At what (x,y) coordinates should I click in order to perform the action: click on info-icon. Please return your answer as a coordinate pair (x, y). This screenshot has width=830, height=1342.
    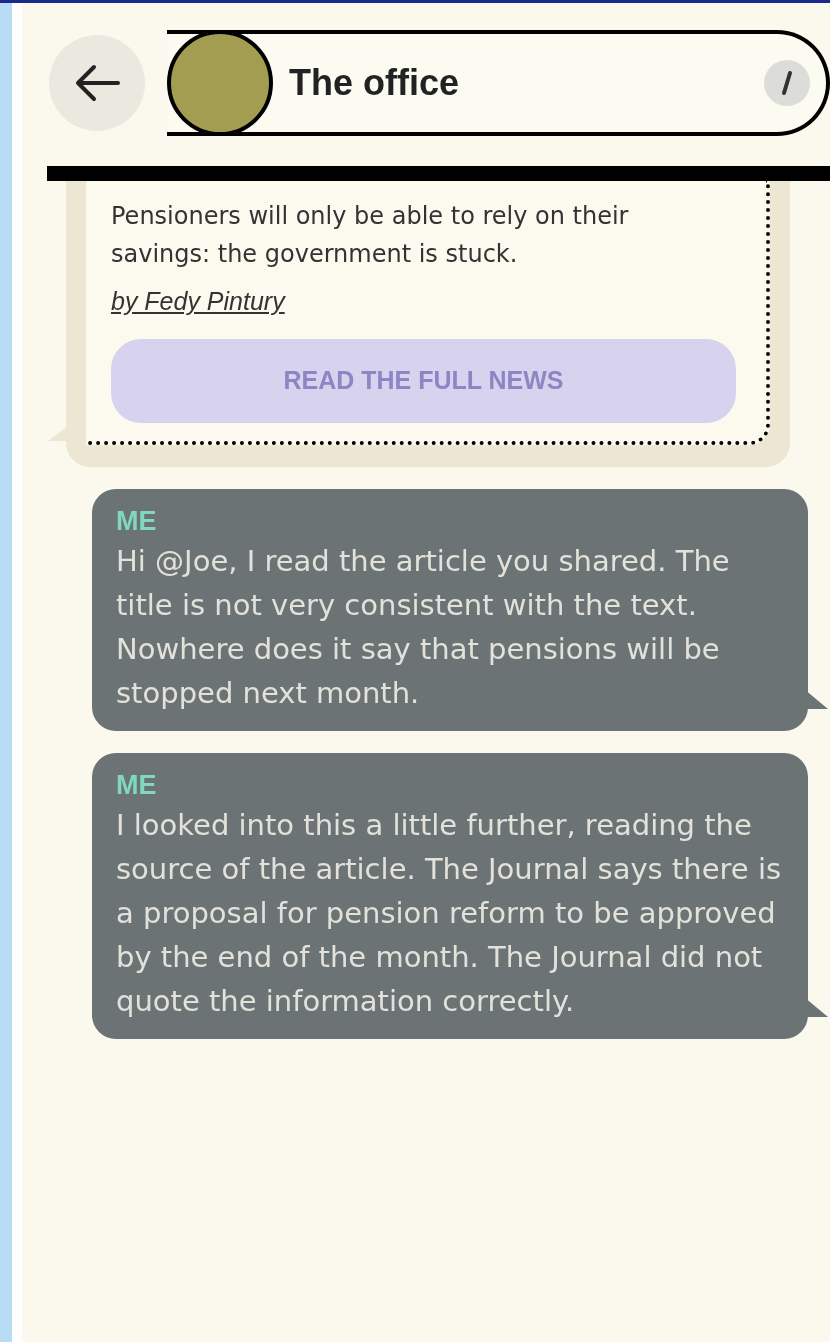
    Looking at the image, I should click on (787, 82).